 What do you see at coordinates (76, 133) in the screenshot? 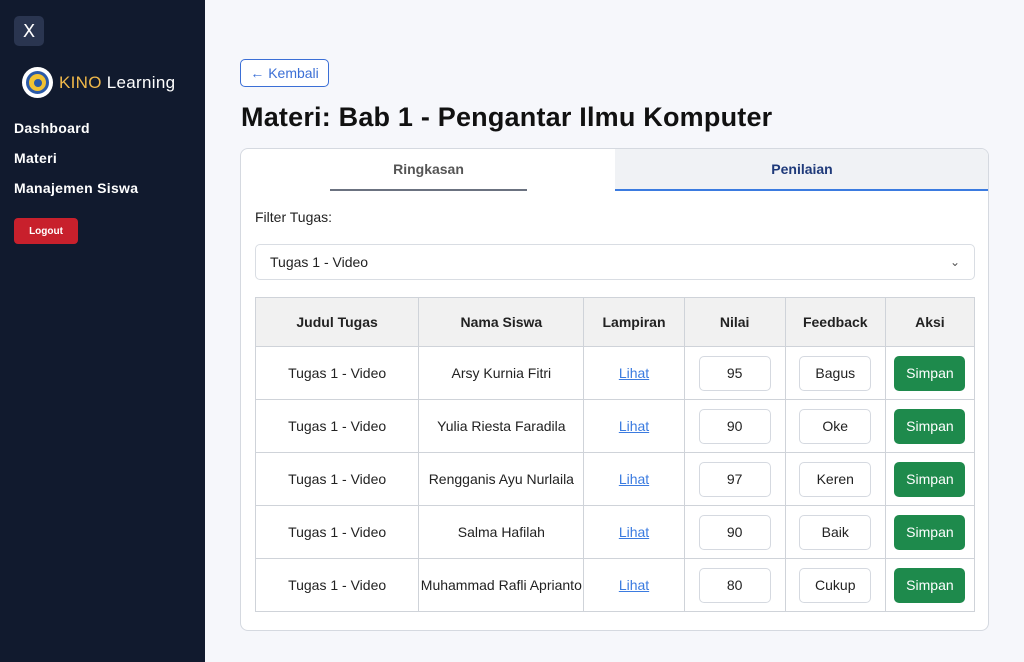
I see `sidebar-item-dashboard: Dashboard` at bounding box center [76, 133].